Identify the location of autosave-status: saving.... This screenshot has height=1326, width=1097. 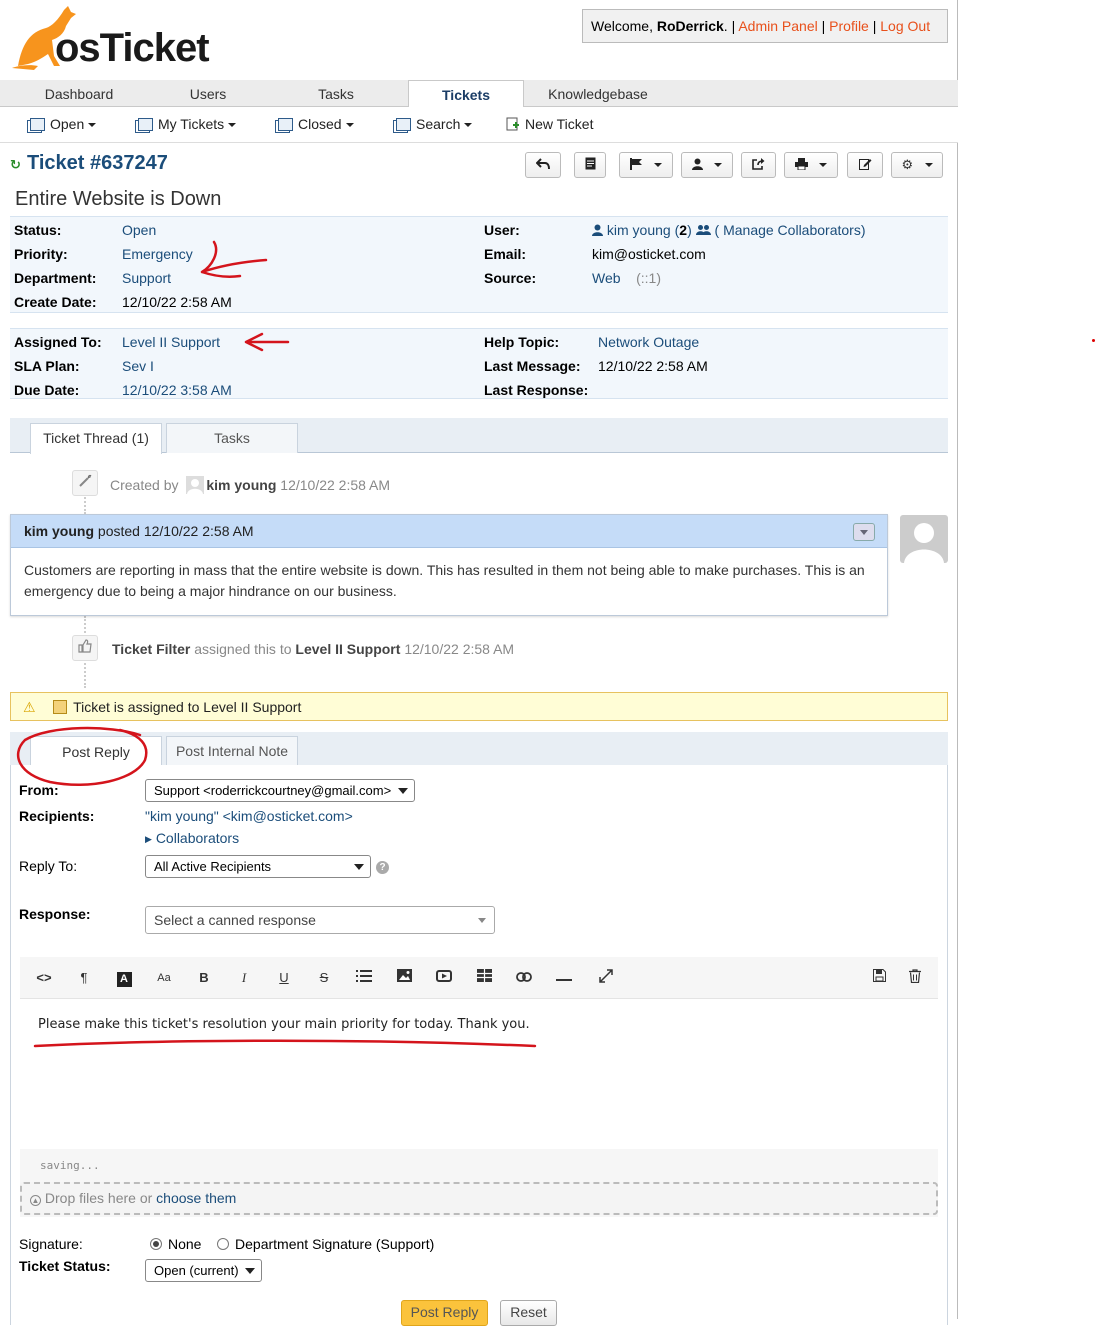
(70, 1165).